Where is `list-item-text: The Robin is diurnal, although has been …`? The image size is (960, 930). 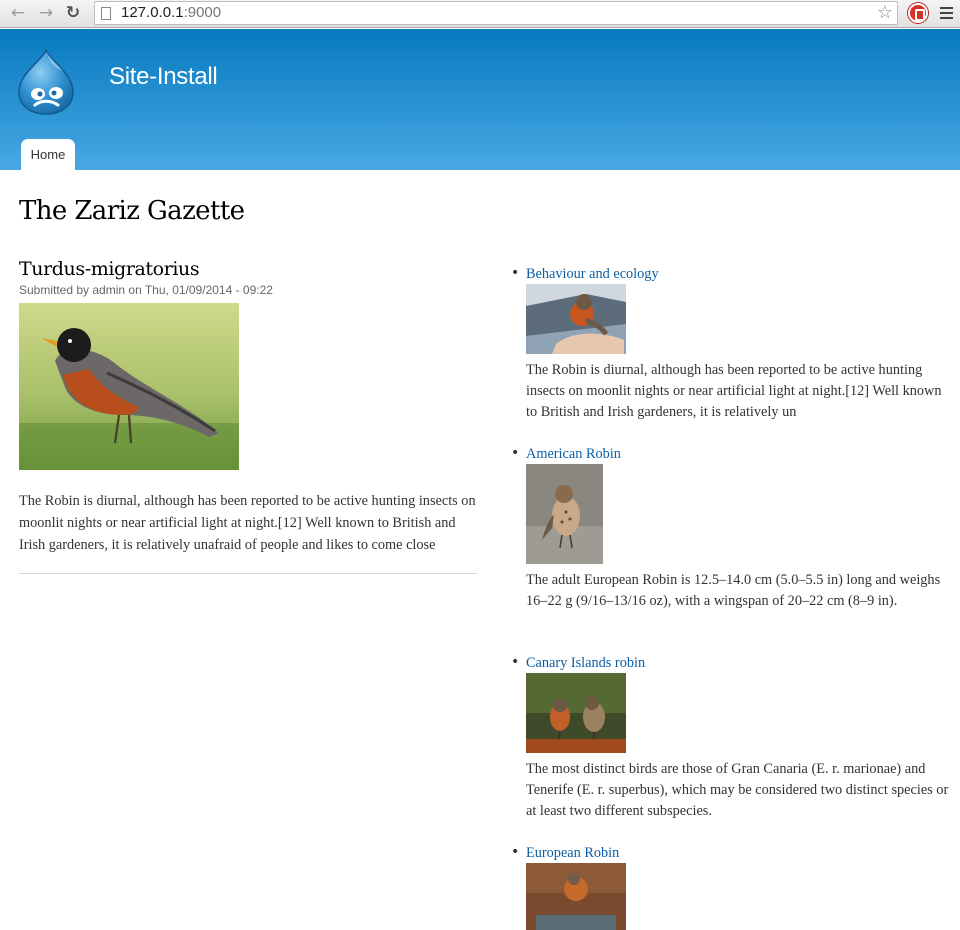 list-item-text: The Robin is diurnal, although has been … is located at coordinates (734, 391).